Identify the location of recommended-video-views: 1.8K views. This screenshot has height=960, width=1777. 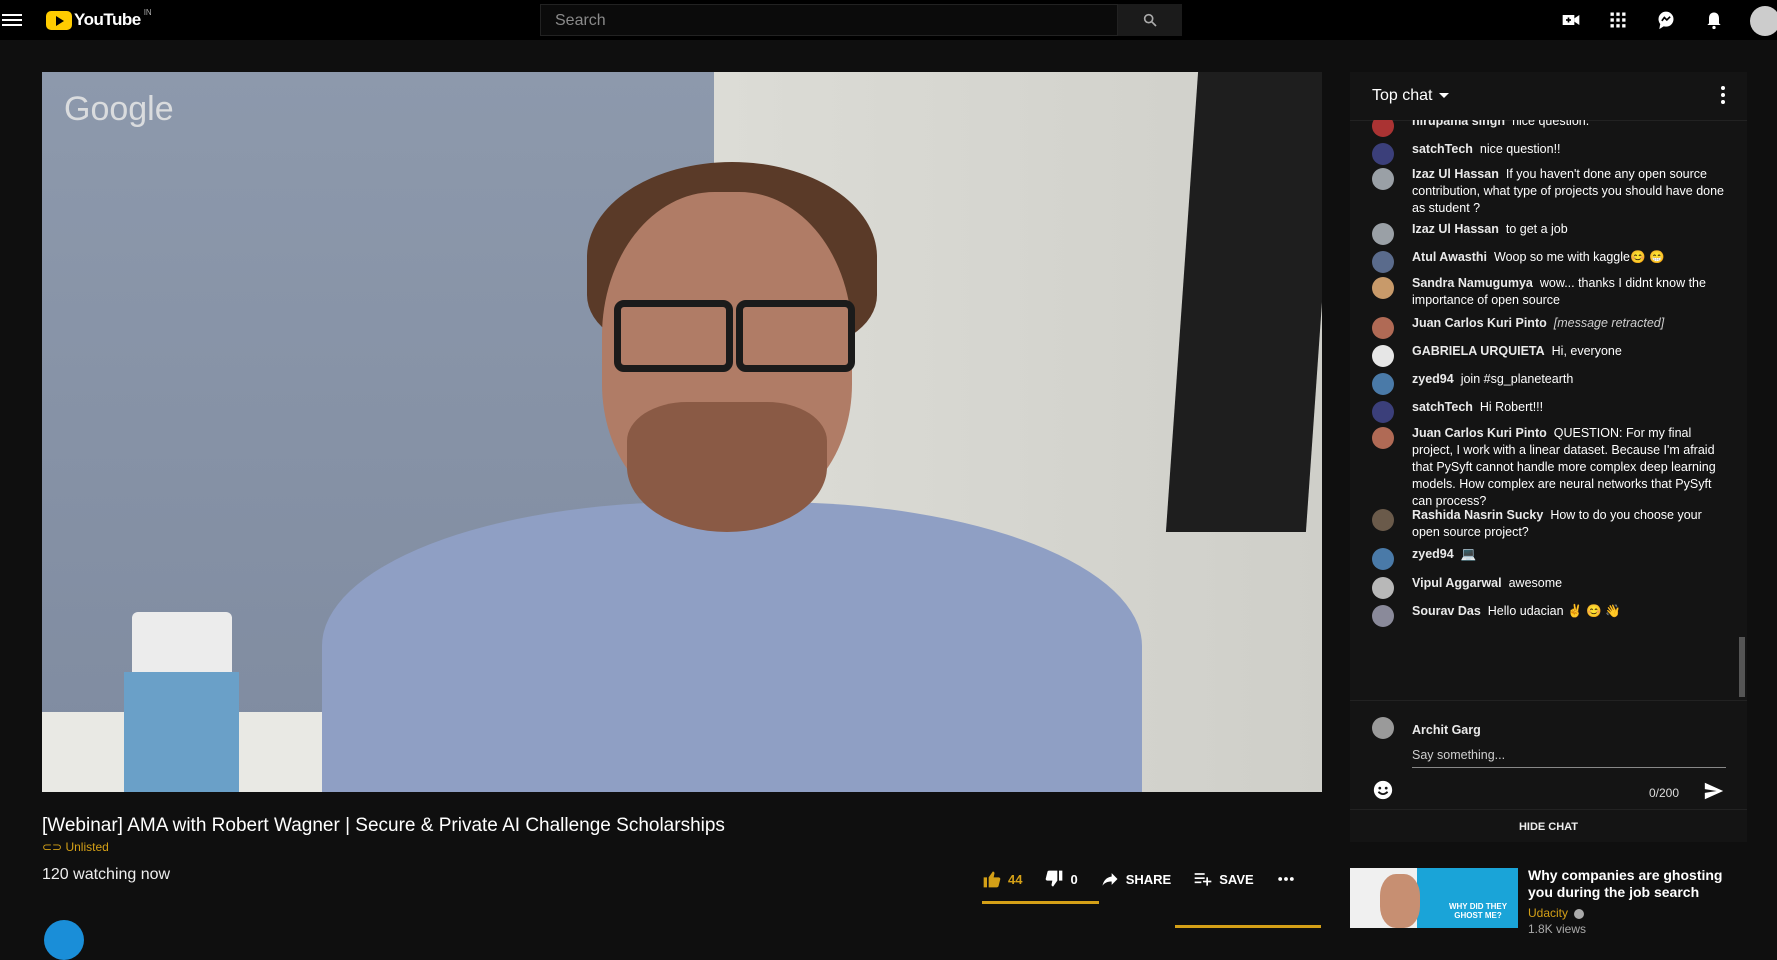
(1557, 929).